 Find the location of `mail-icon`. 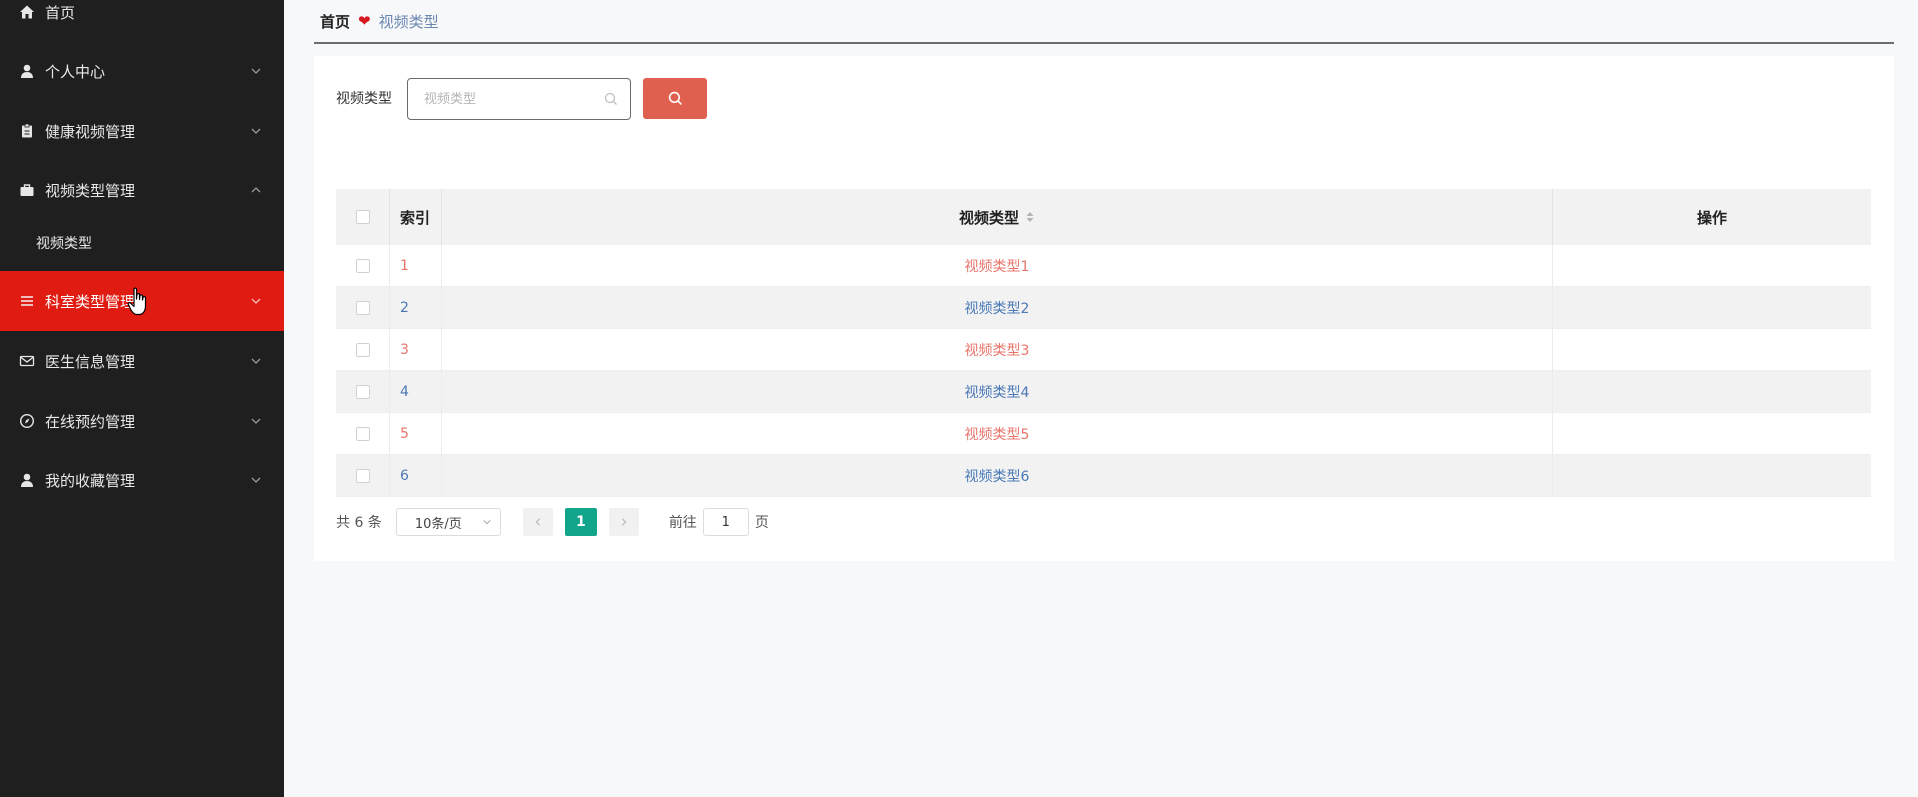

mail-icon is located at coordinates (27, 361).